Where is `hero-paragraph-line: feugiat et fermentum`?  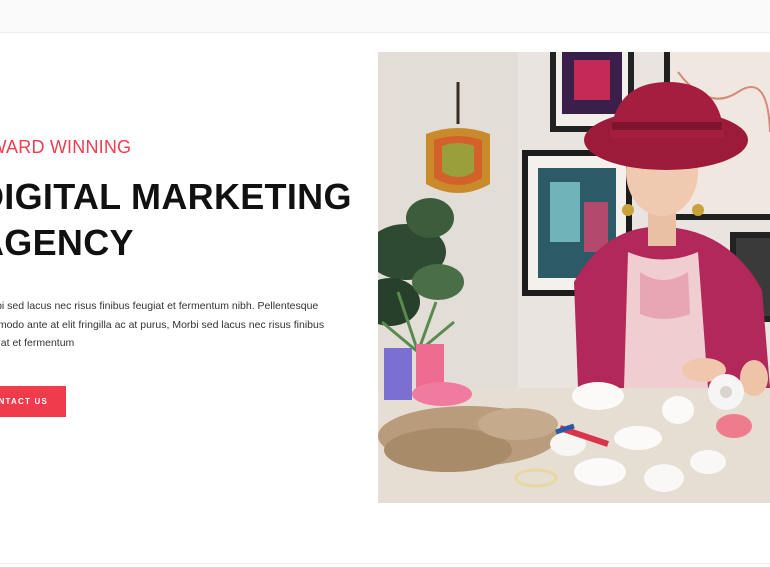
hero-paragraph-line: feugiat et fermentum is located at coordinates (37, 343).